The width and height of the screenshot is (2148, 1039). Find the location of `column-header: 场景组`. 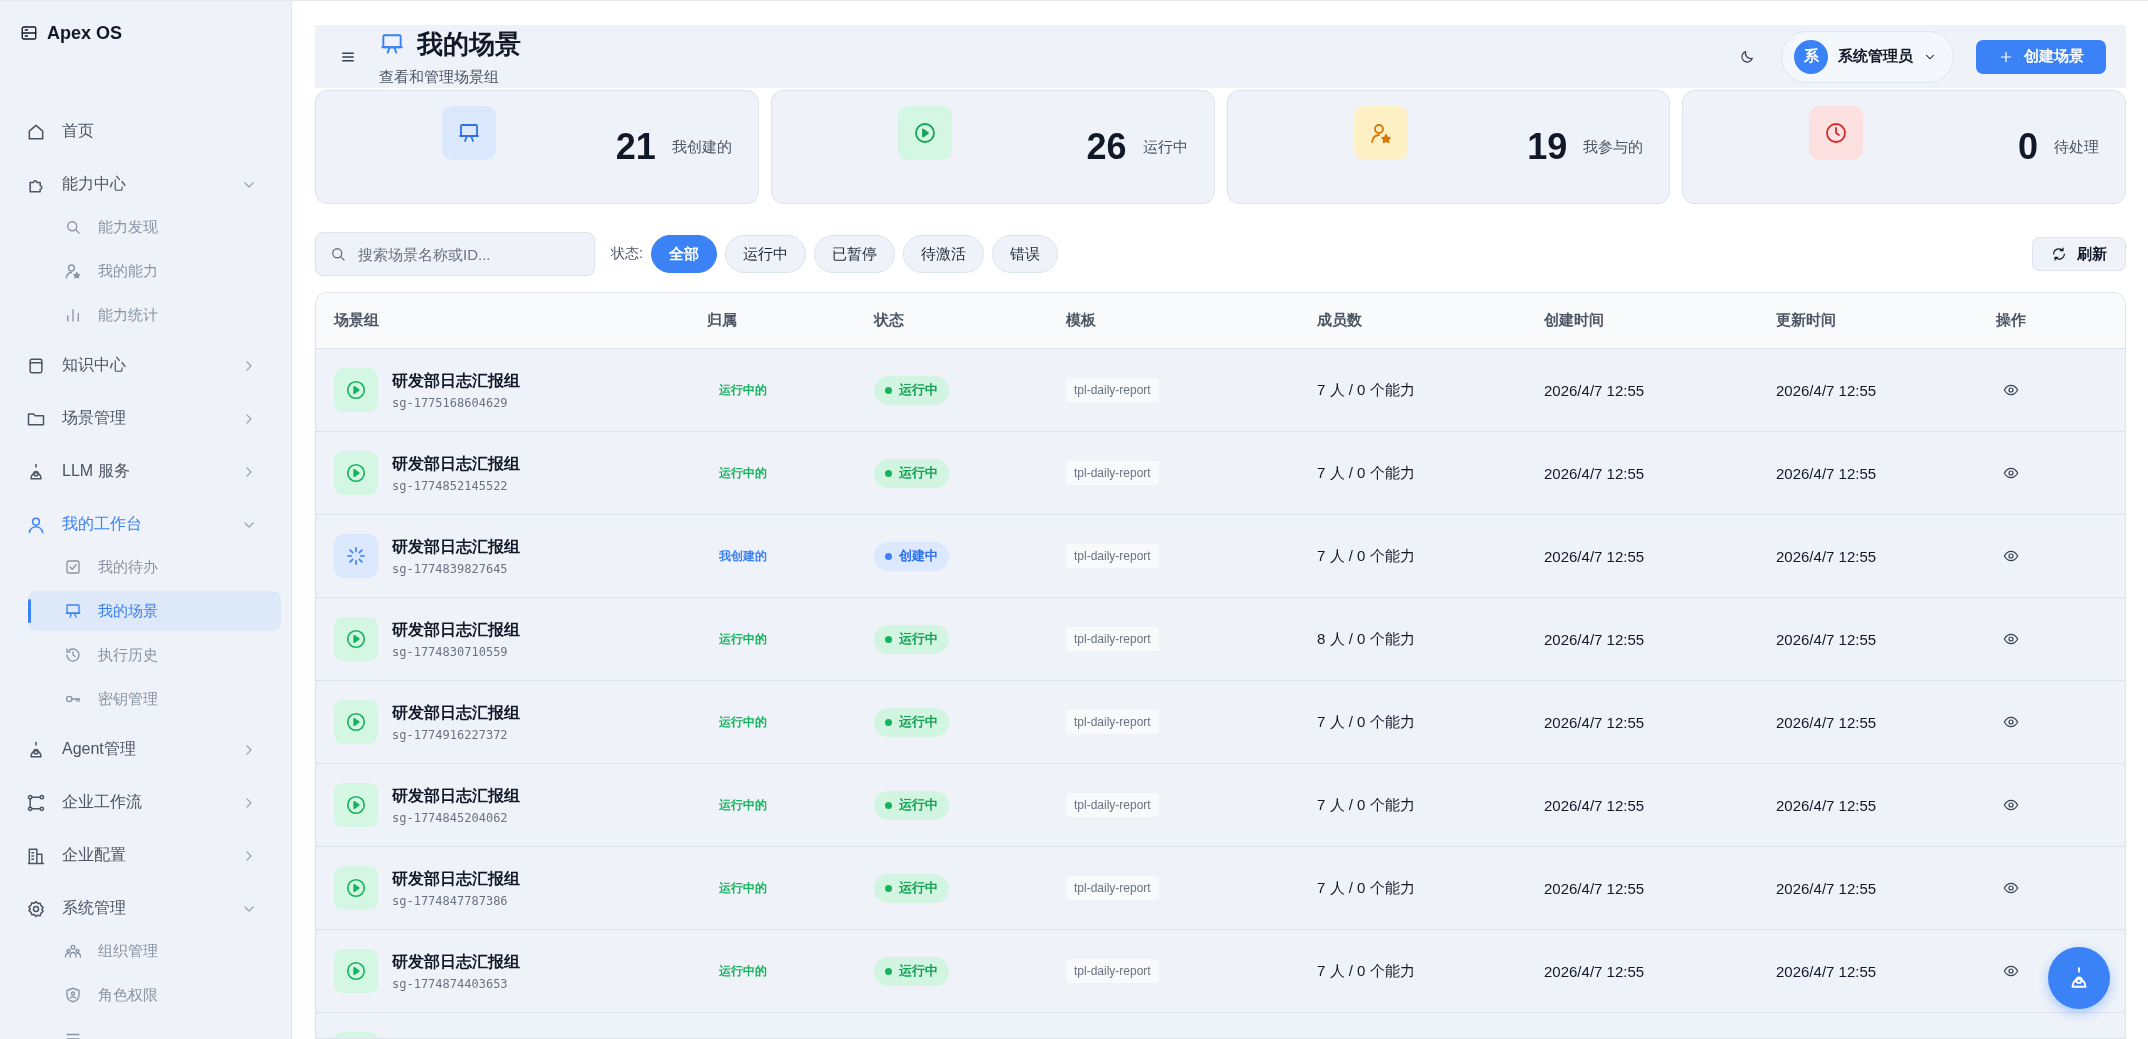

column-header: 场景组 is located at coordinates (356, 321).